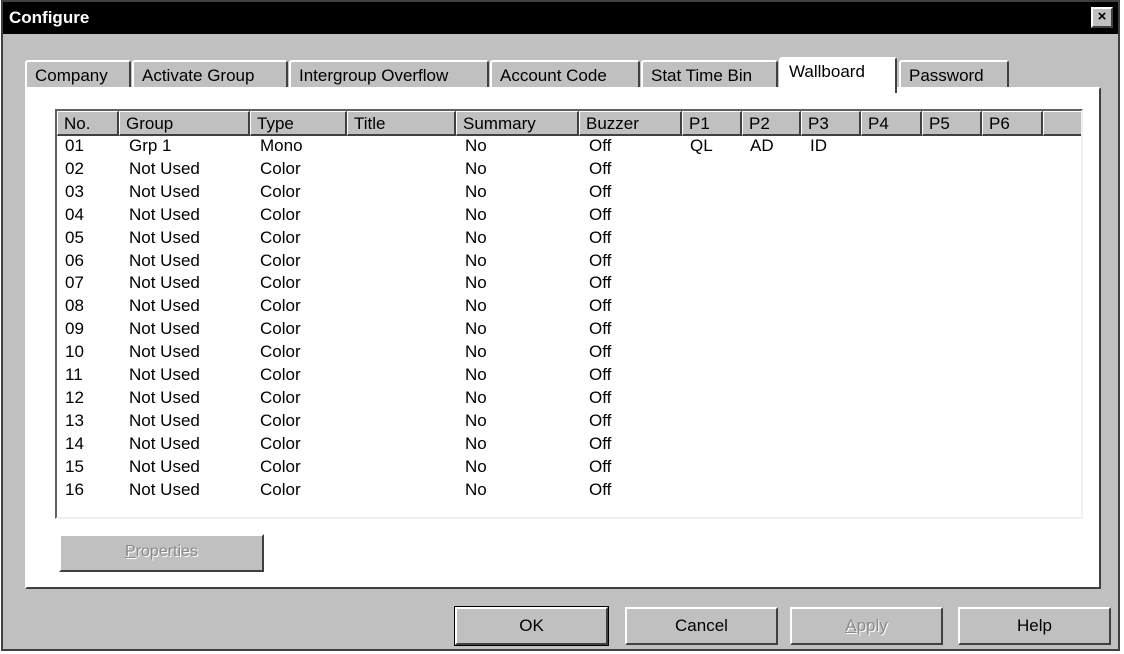 Image resolution: width=1124 pixels, height=654 pixels. I want to click on tab-account-code: Account Code, so click(565, 74).